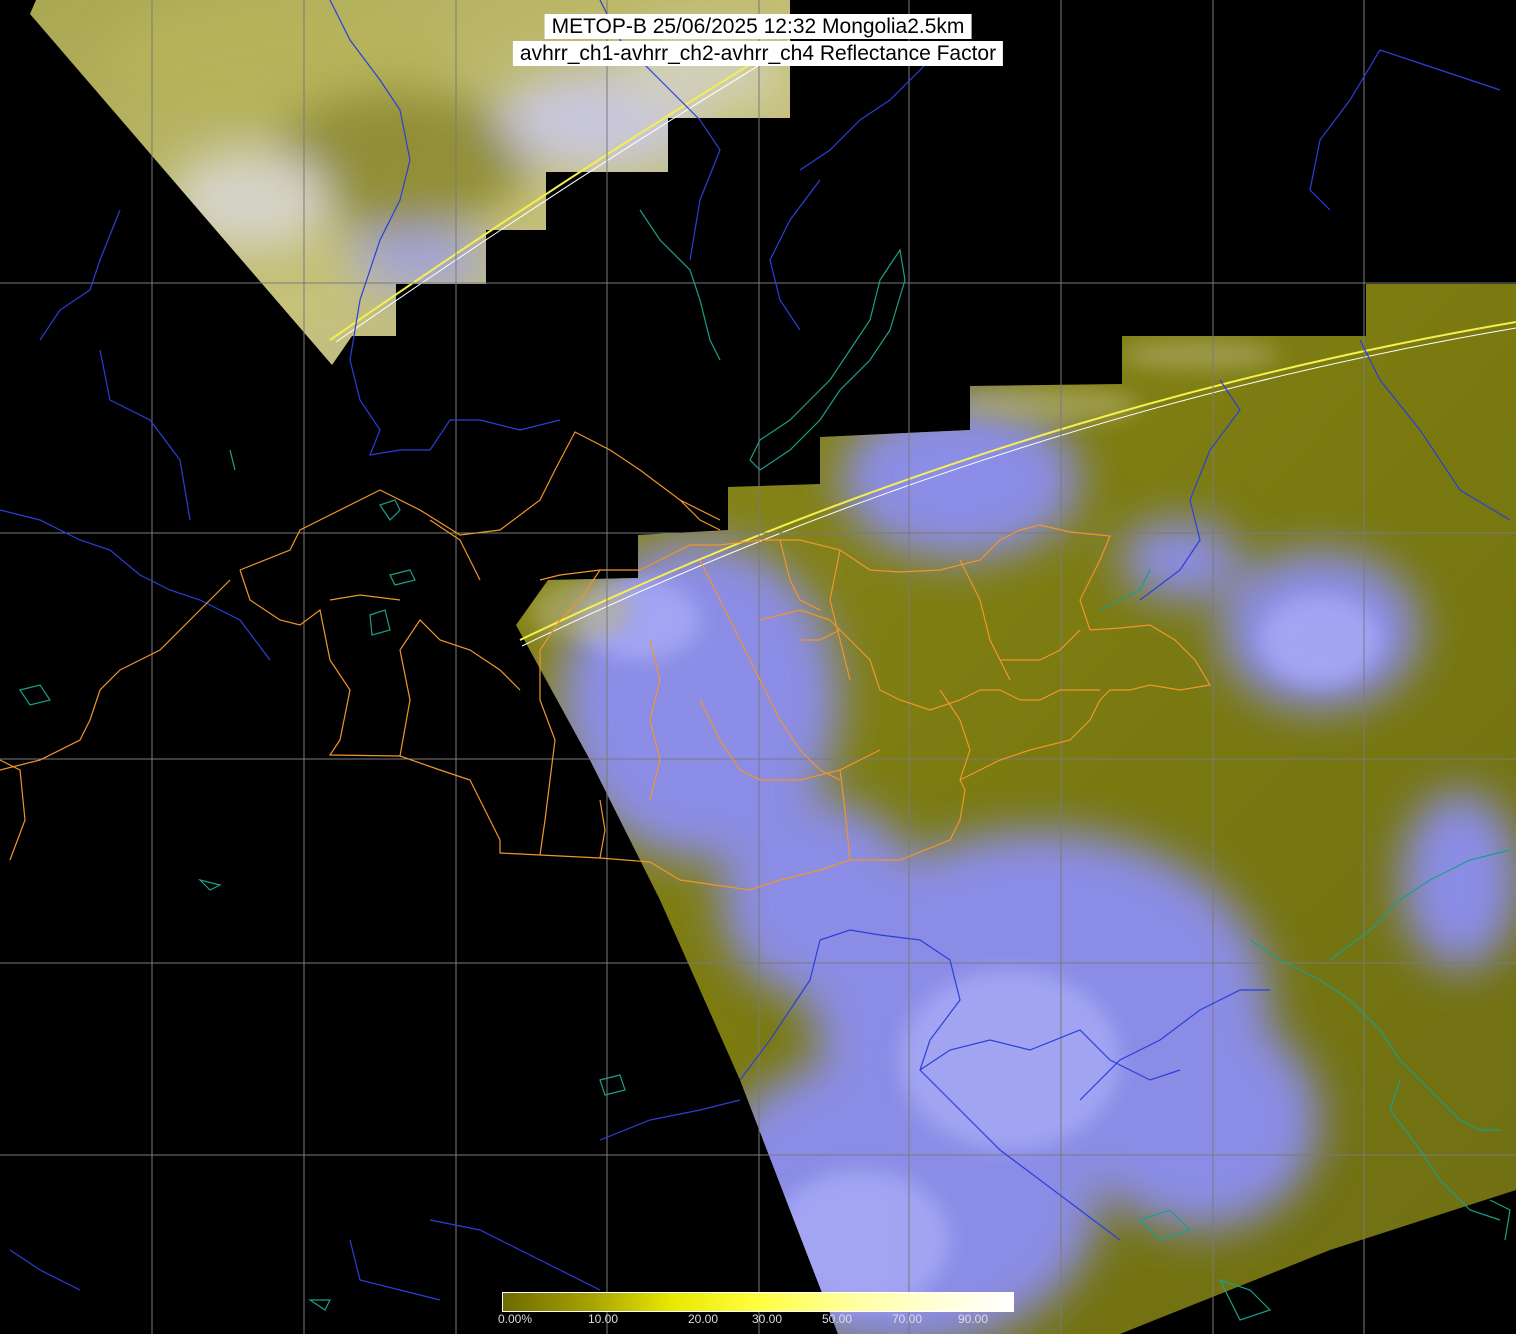 The height and width of the screenshot is (1334, 1516). What do you see at coordinates (758, 1302) in the screenshot?
I see `colorbar-gradient` at bounding box center [758, 1302].